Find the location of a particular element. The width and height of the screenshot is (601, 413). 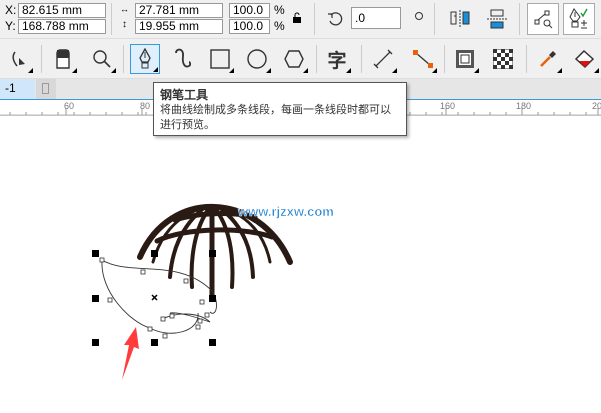

pen-auto-close-button is located at coordinates (579, 19).